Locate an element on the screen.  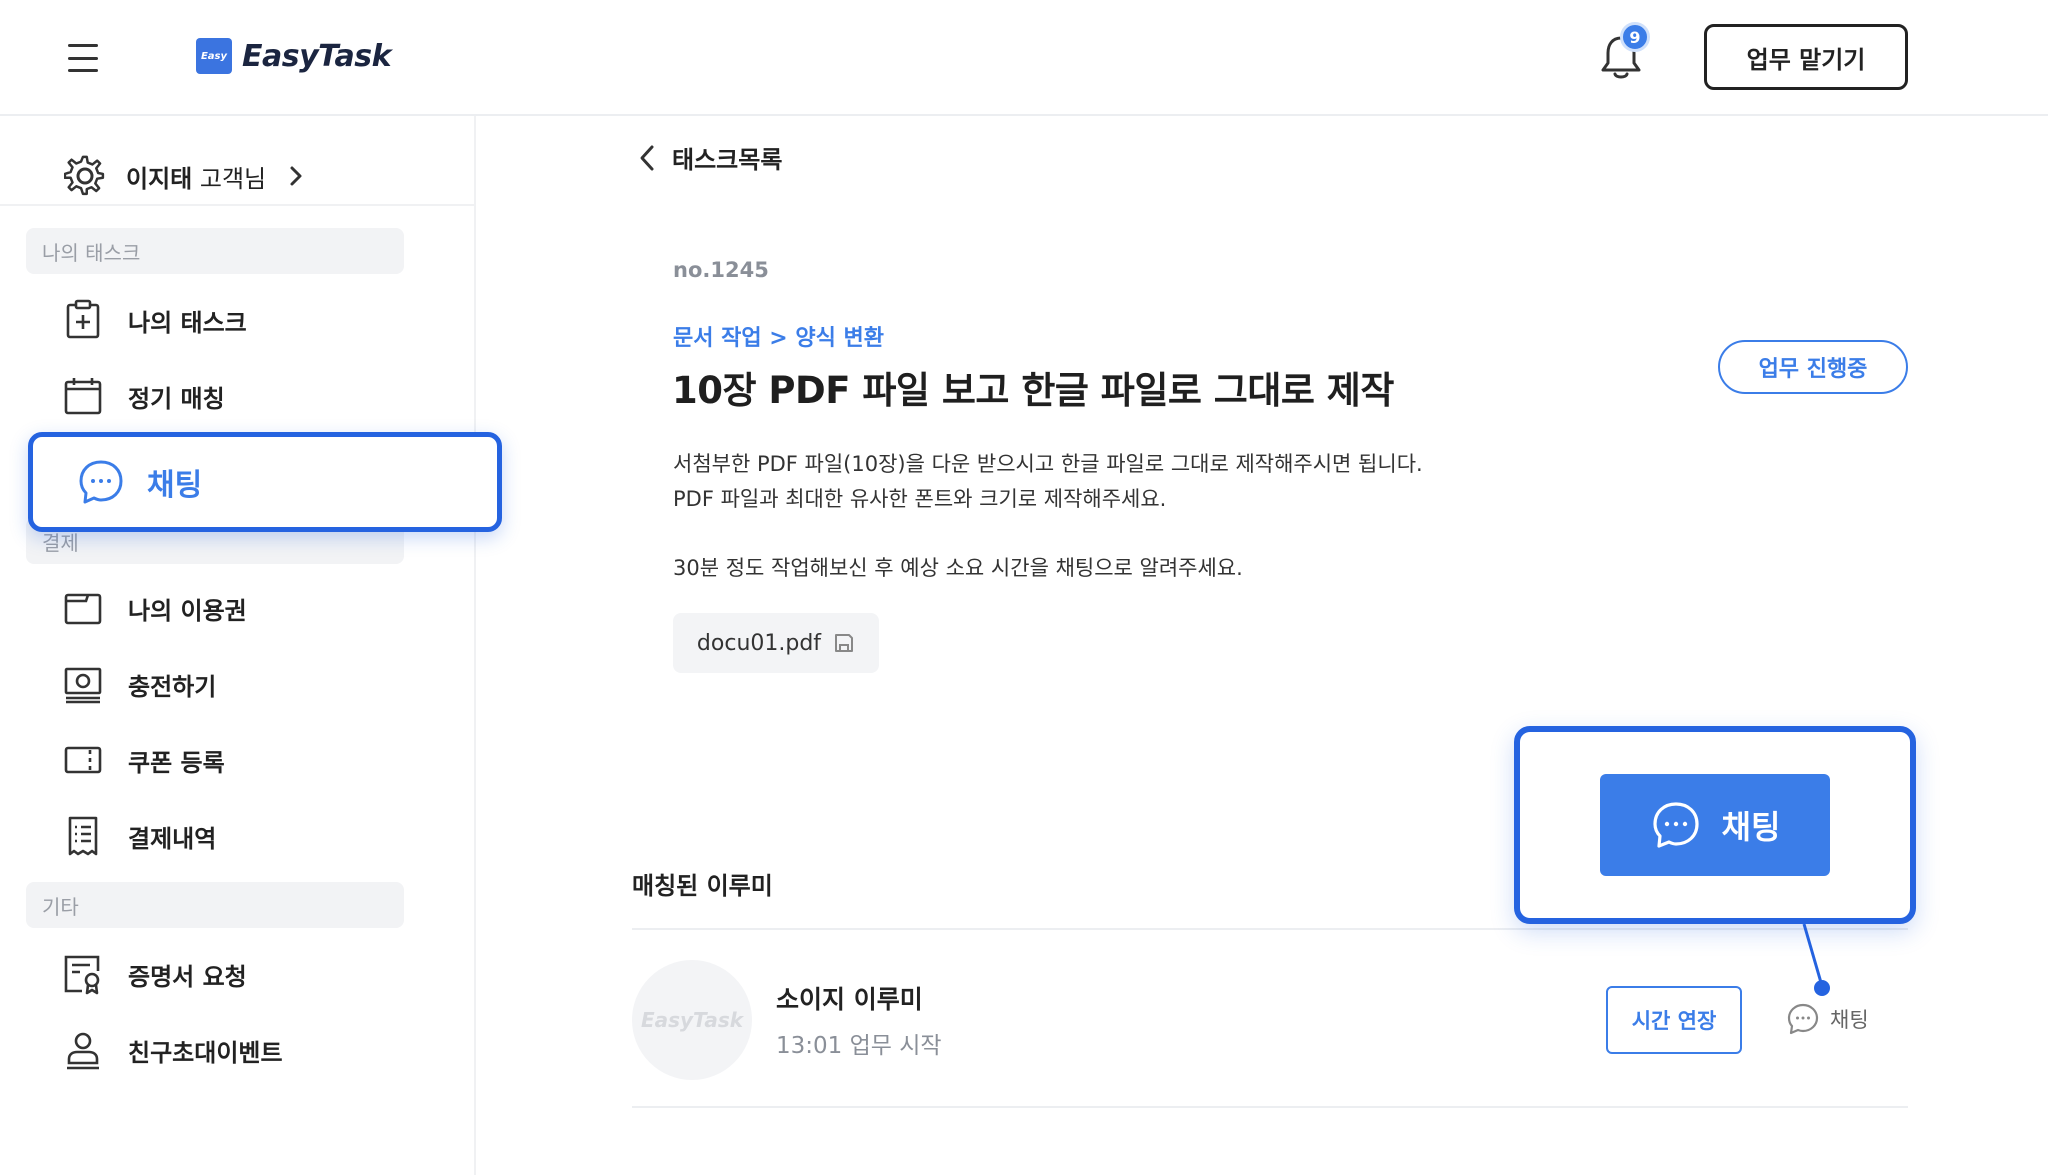
sidebar-item-label: 증명서 요청 is located at coordinates (187, 976).